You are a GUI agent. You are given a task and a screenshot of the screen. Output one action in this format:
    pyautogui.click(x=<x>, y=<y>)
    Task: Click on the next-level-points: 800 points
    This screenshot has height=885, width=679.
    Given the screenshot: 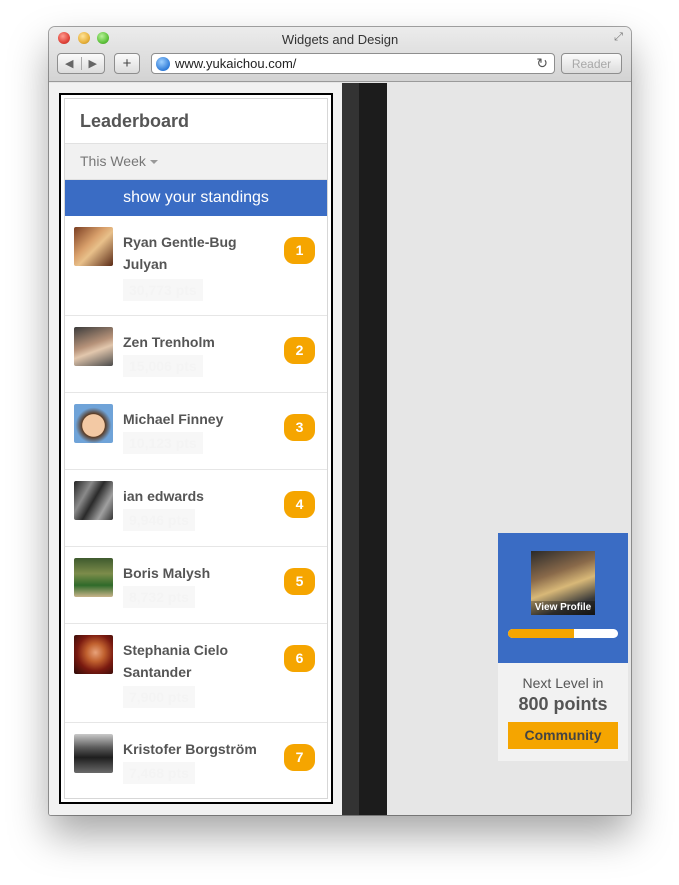 What is the action you would take?
    pyautogui.click(x=563, y=704)
    